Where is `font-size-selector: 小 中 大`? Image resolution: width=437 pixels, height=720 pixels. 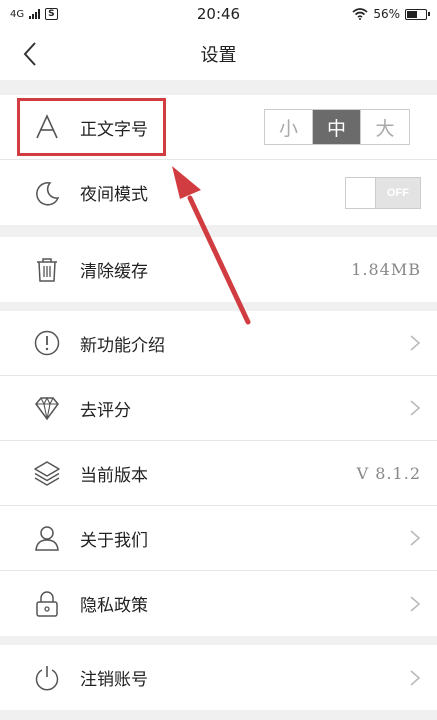
font-size-selector: 小 中 大 is located at coordinates (337, 127).